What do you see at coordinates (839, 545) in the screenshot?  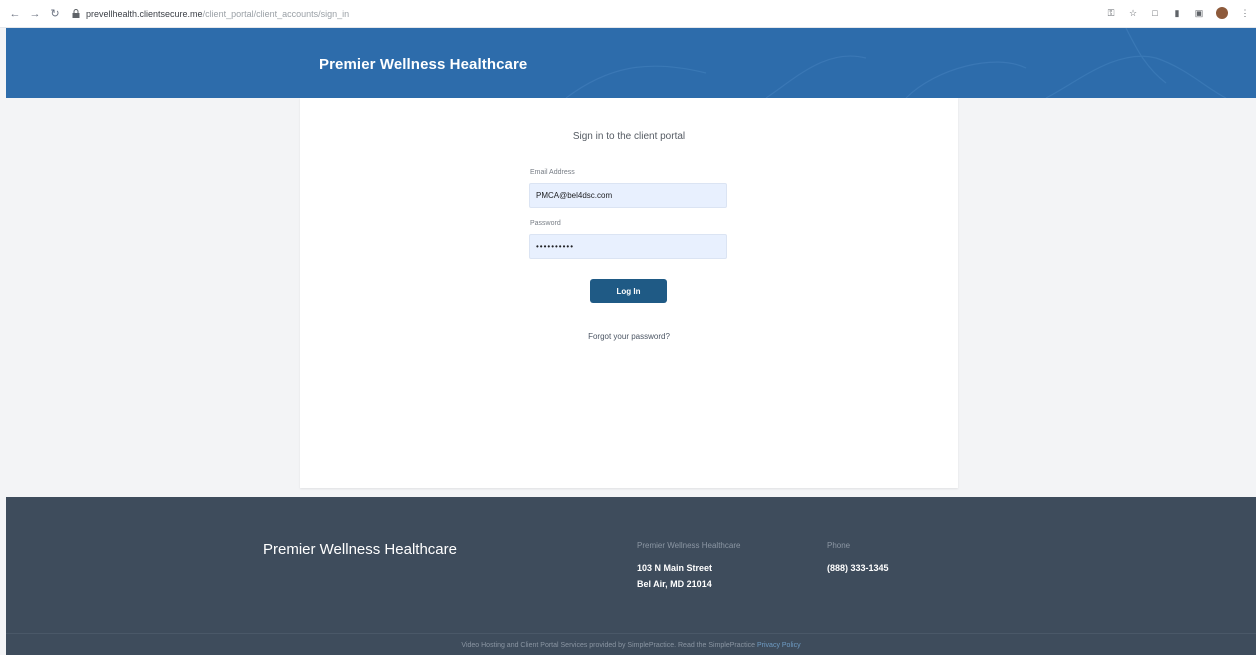 I see `footer-phone-heading: Phone` at bounding box center [839, 545].